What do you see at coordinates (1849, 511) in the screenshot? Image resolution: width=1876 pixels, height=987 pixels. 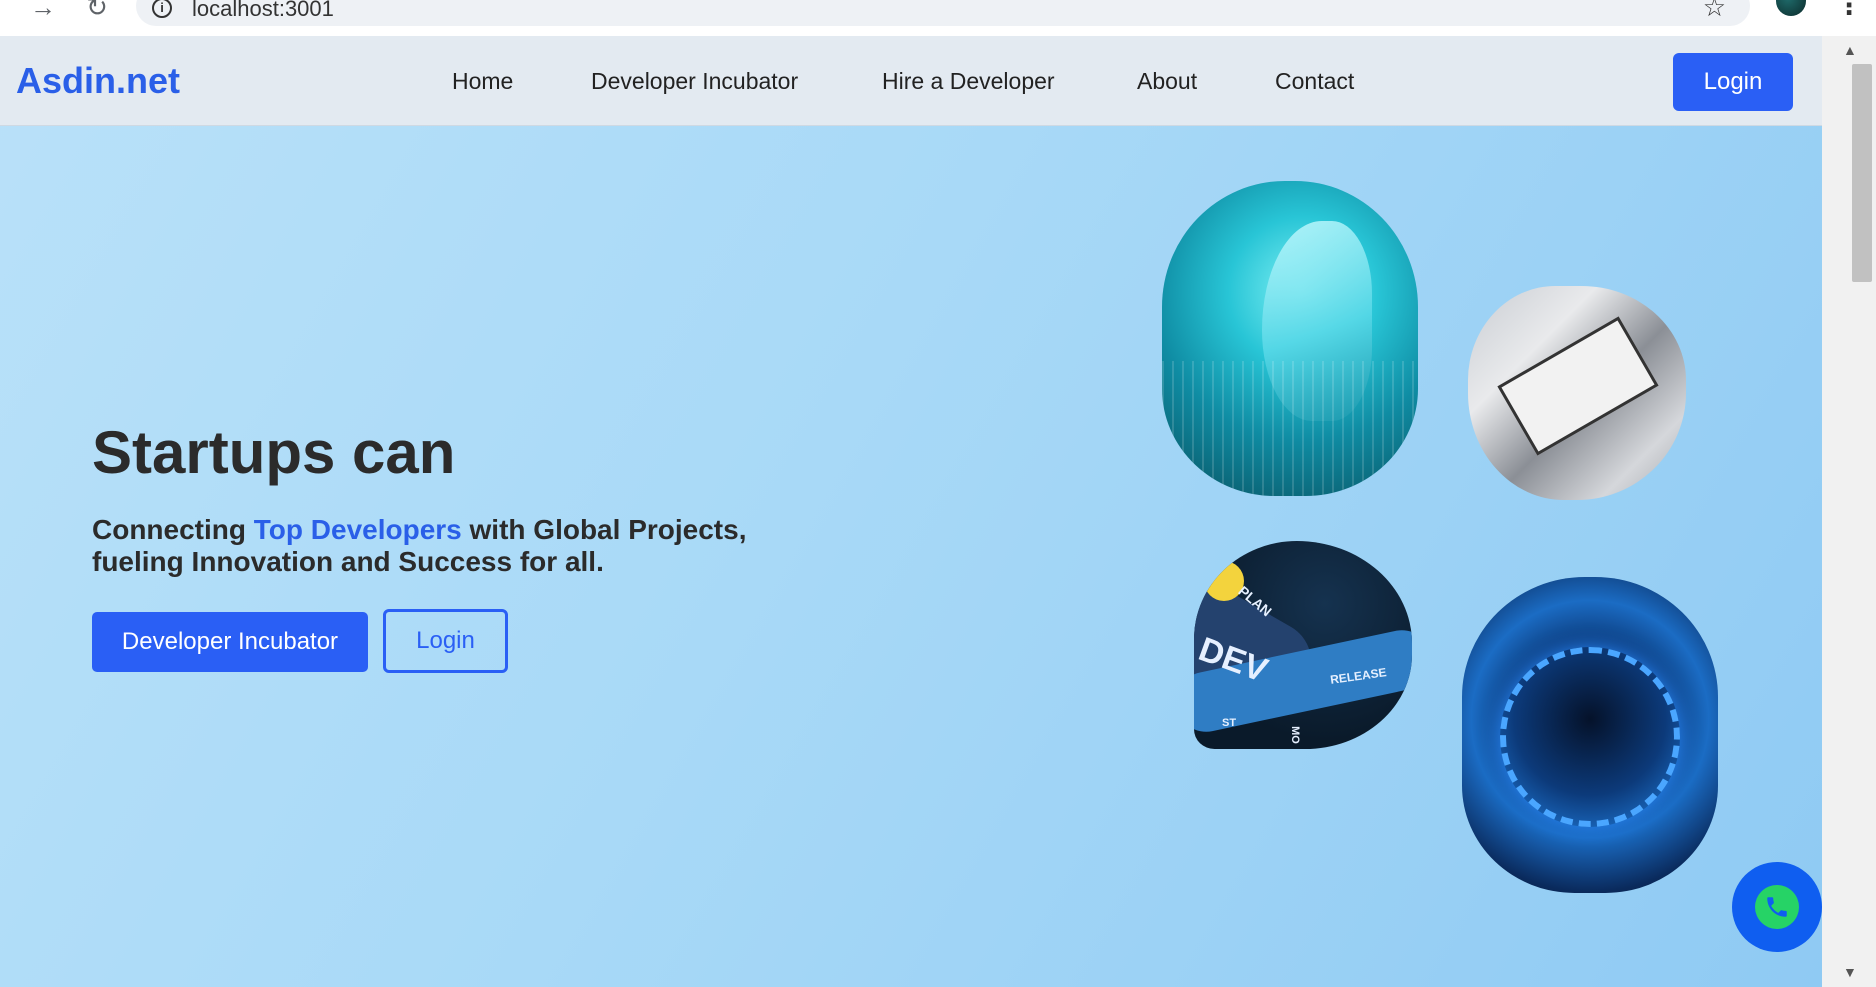 I see `page-scrollbar: ▲ ▼` at bounding box center [1849, 511].